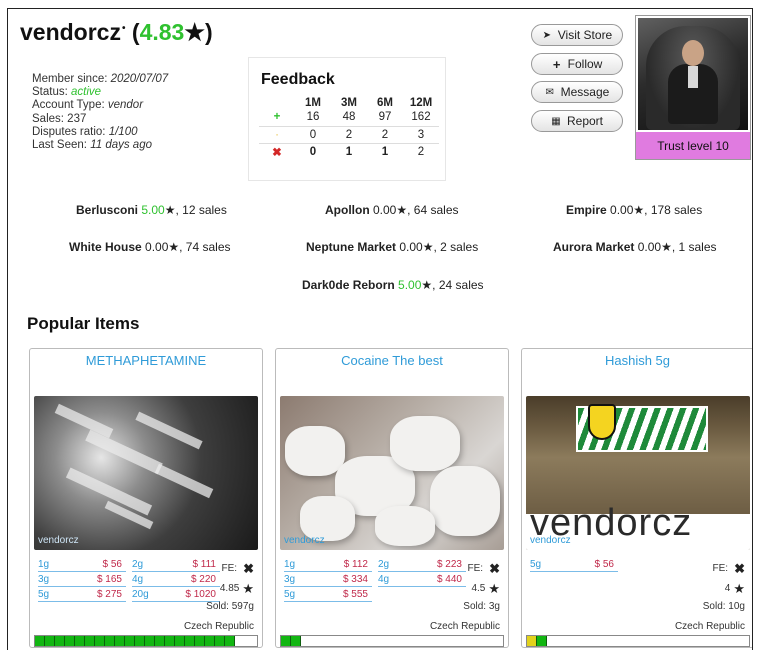 This screenshot has height=650, width=757. What do you see at coordinates (162, 32) in the screenshot?
I see `vendor-rating: 4.83` at bounding box center [162, 32].